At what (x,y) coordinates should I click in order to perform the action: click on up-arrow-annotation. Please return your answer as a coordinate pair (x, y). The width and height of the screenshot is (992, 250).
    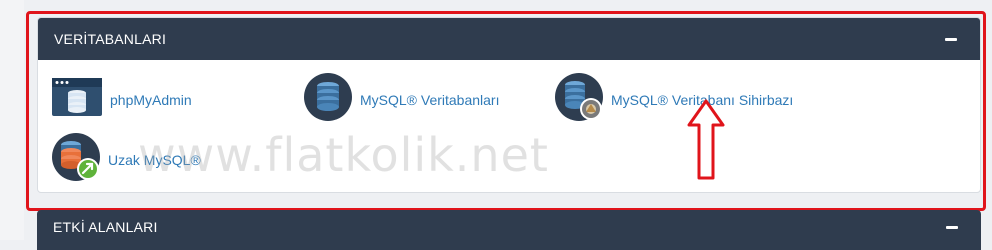
    Looking at the image, I should click on (706, 139).